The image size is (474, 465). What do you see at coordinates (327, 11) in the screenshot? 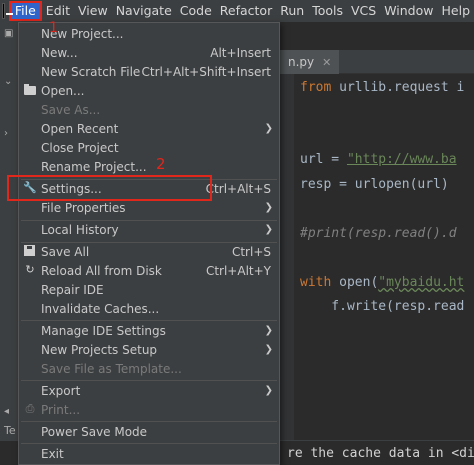
I see `menu-tools: Tools` at bounding box center [327, 11].